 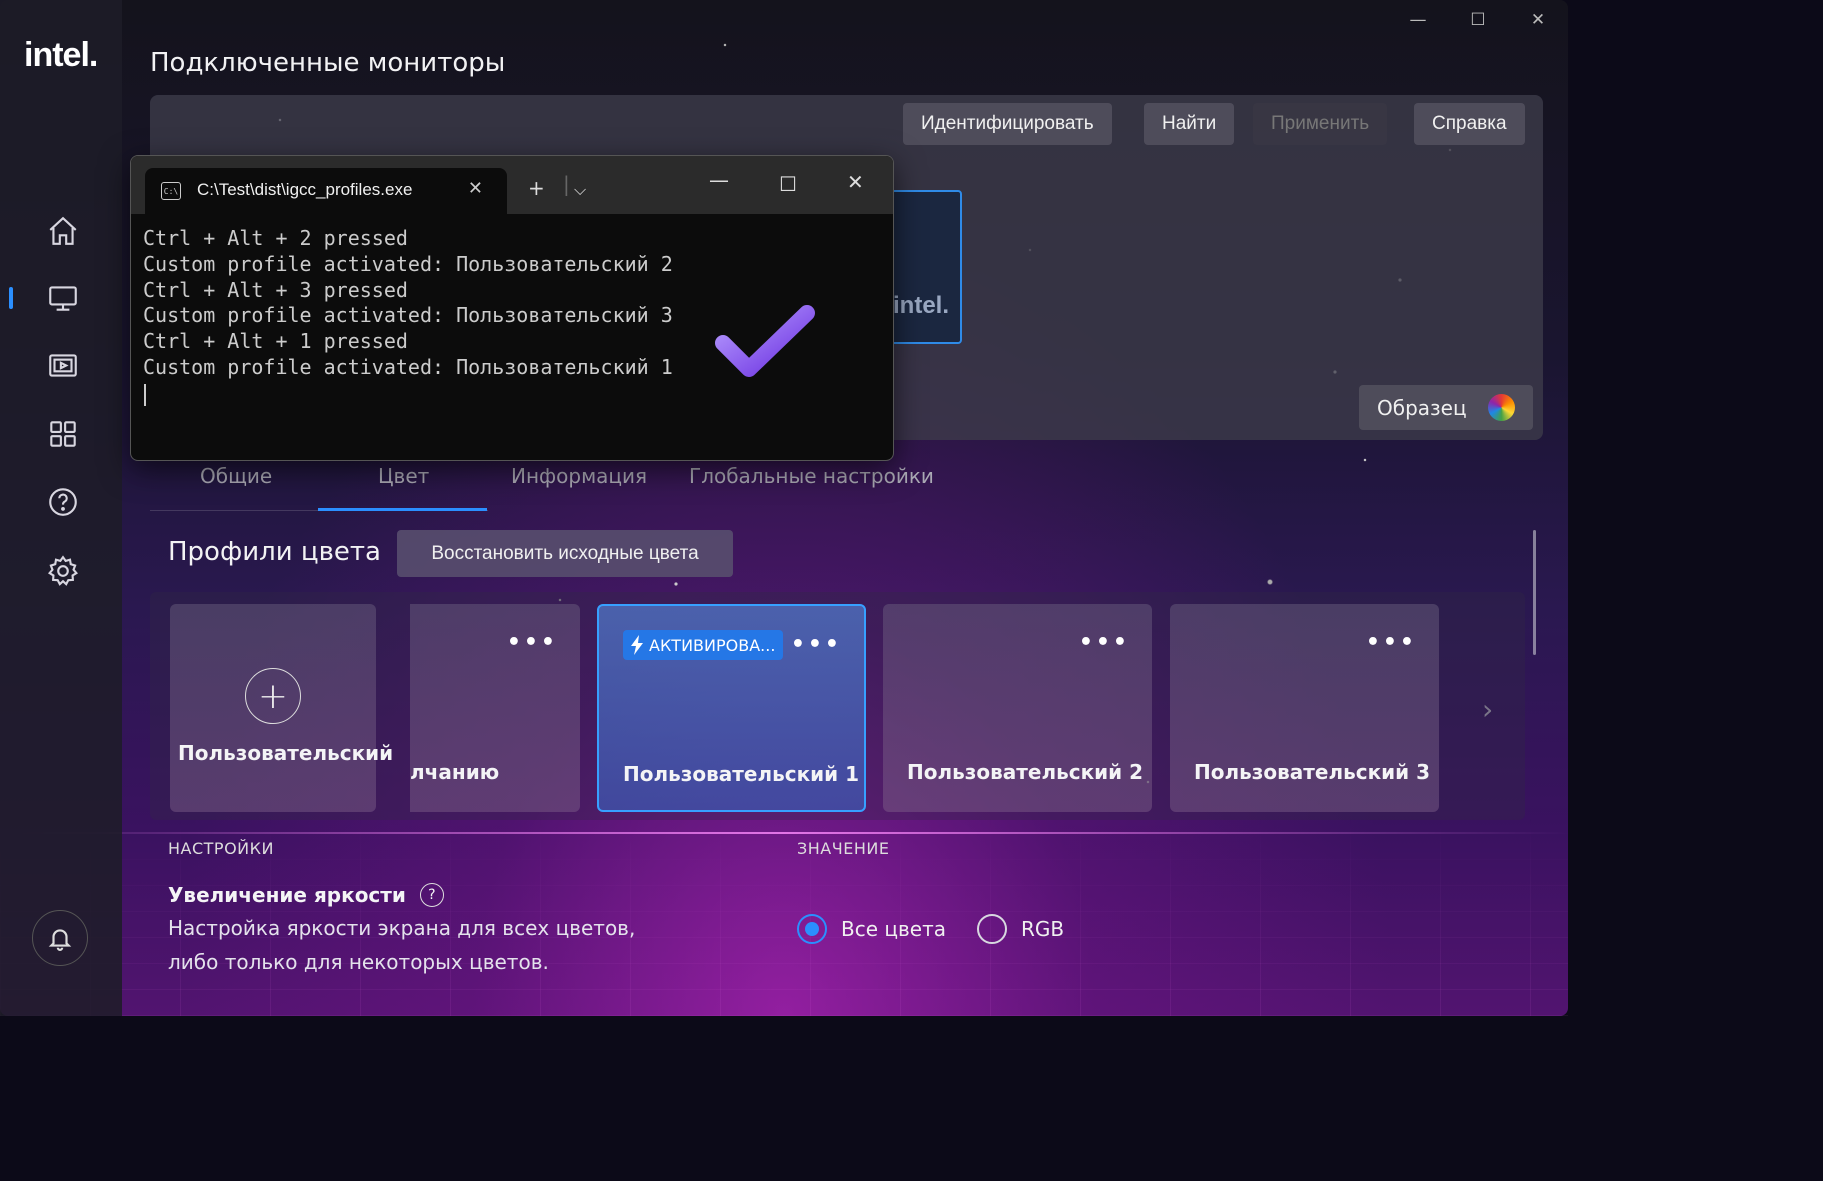 What do you see at coordinates (1501, 407) in the screenshot?
I see `color-wheel-icon` at bounding box center [1501, 407].